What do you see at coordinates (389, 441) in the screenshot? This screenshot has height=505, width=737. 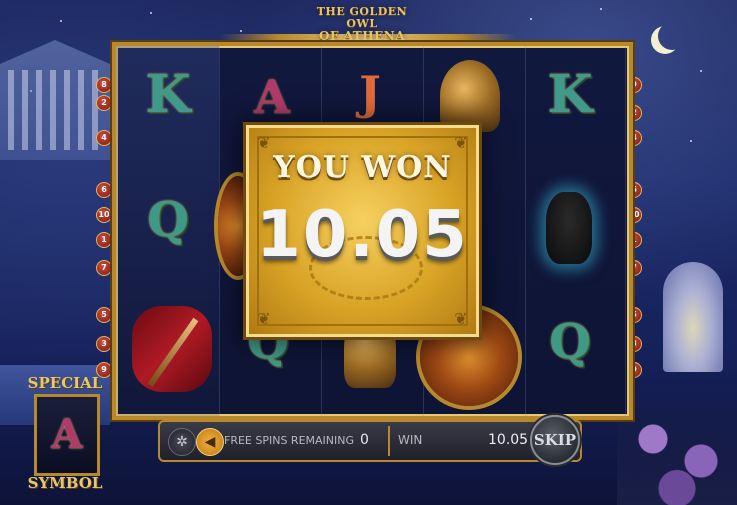 I see `divider` at bounding box center [389, 441].